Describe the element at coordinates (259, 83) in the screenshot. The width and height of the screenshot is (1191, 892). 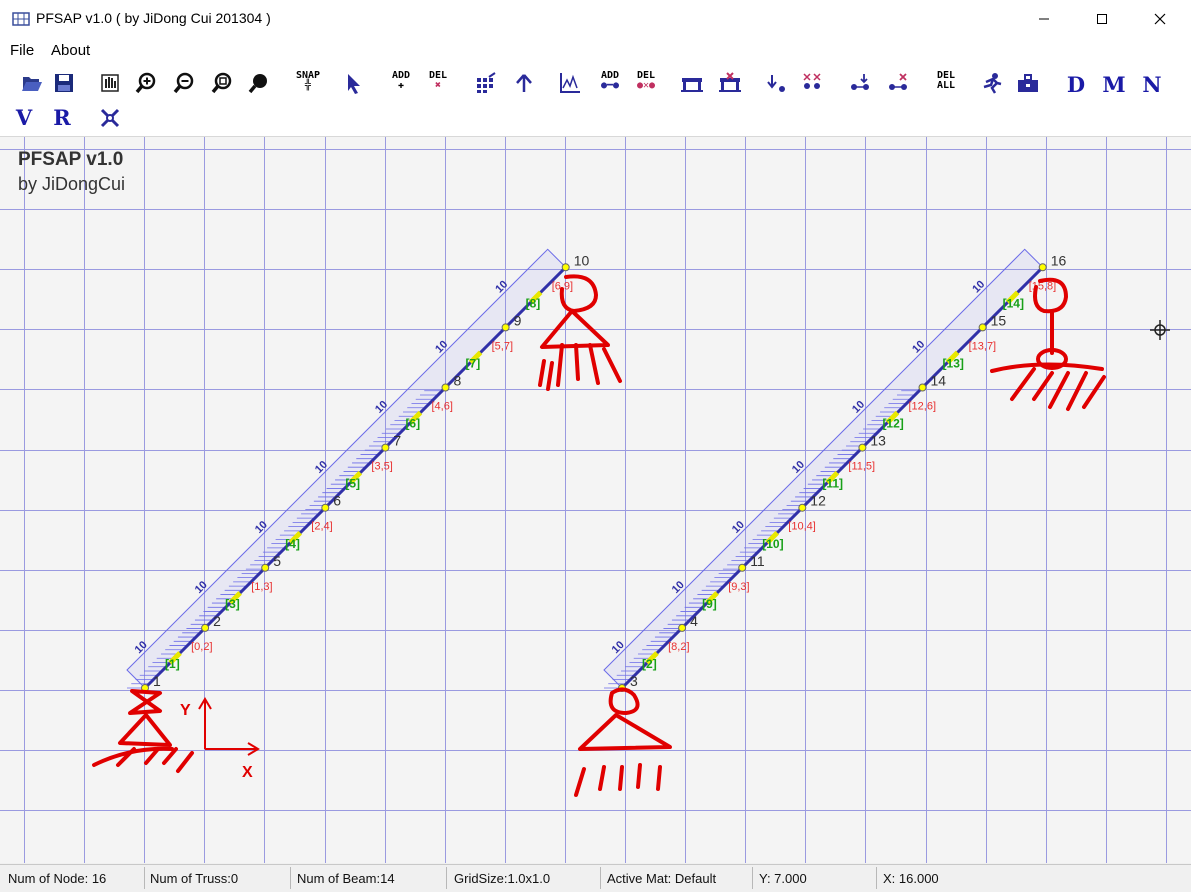
I see `zoom-all-button` at that location.